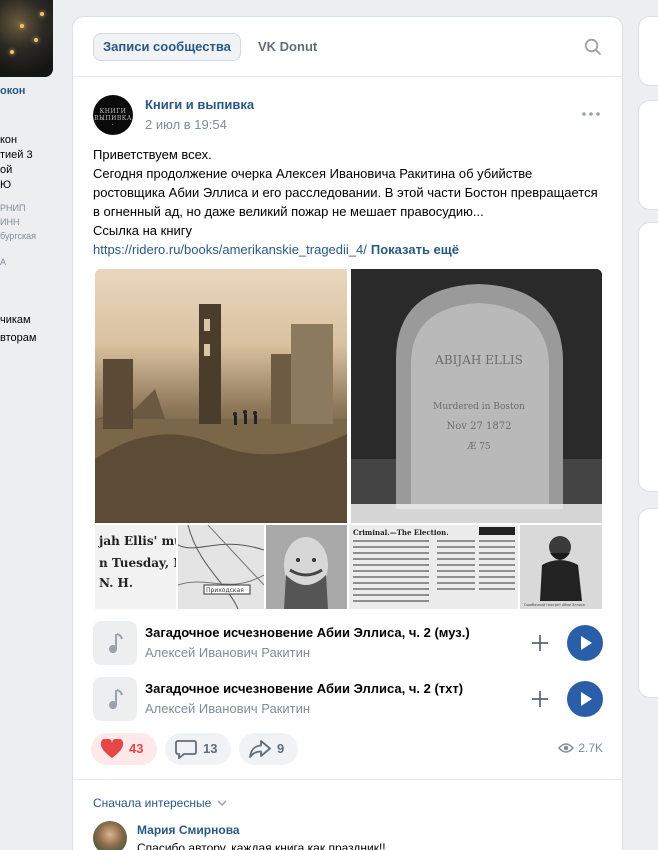  Describe the element at coordinates (26, 38) in the screenshot. I see `community-cover-thumb` at that location.